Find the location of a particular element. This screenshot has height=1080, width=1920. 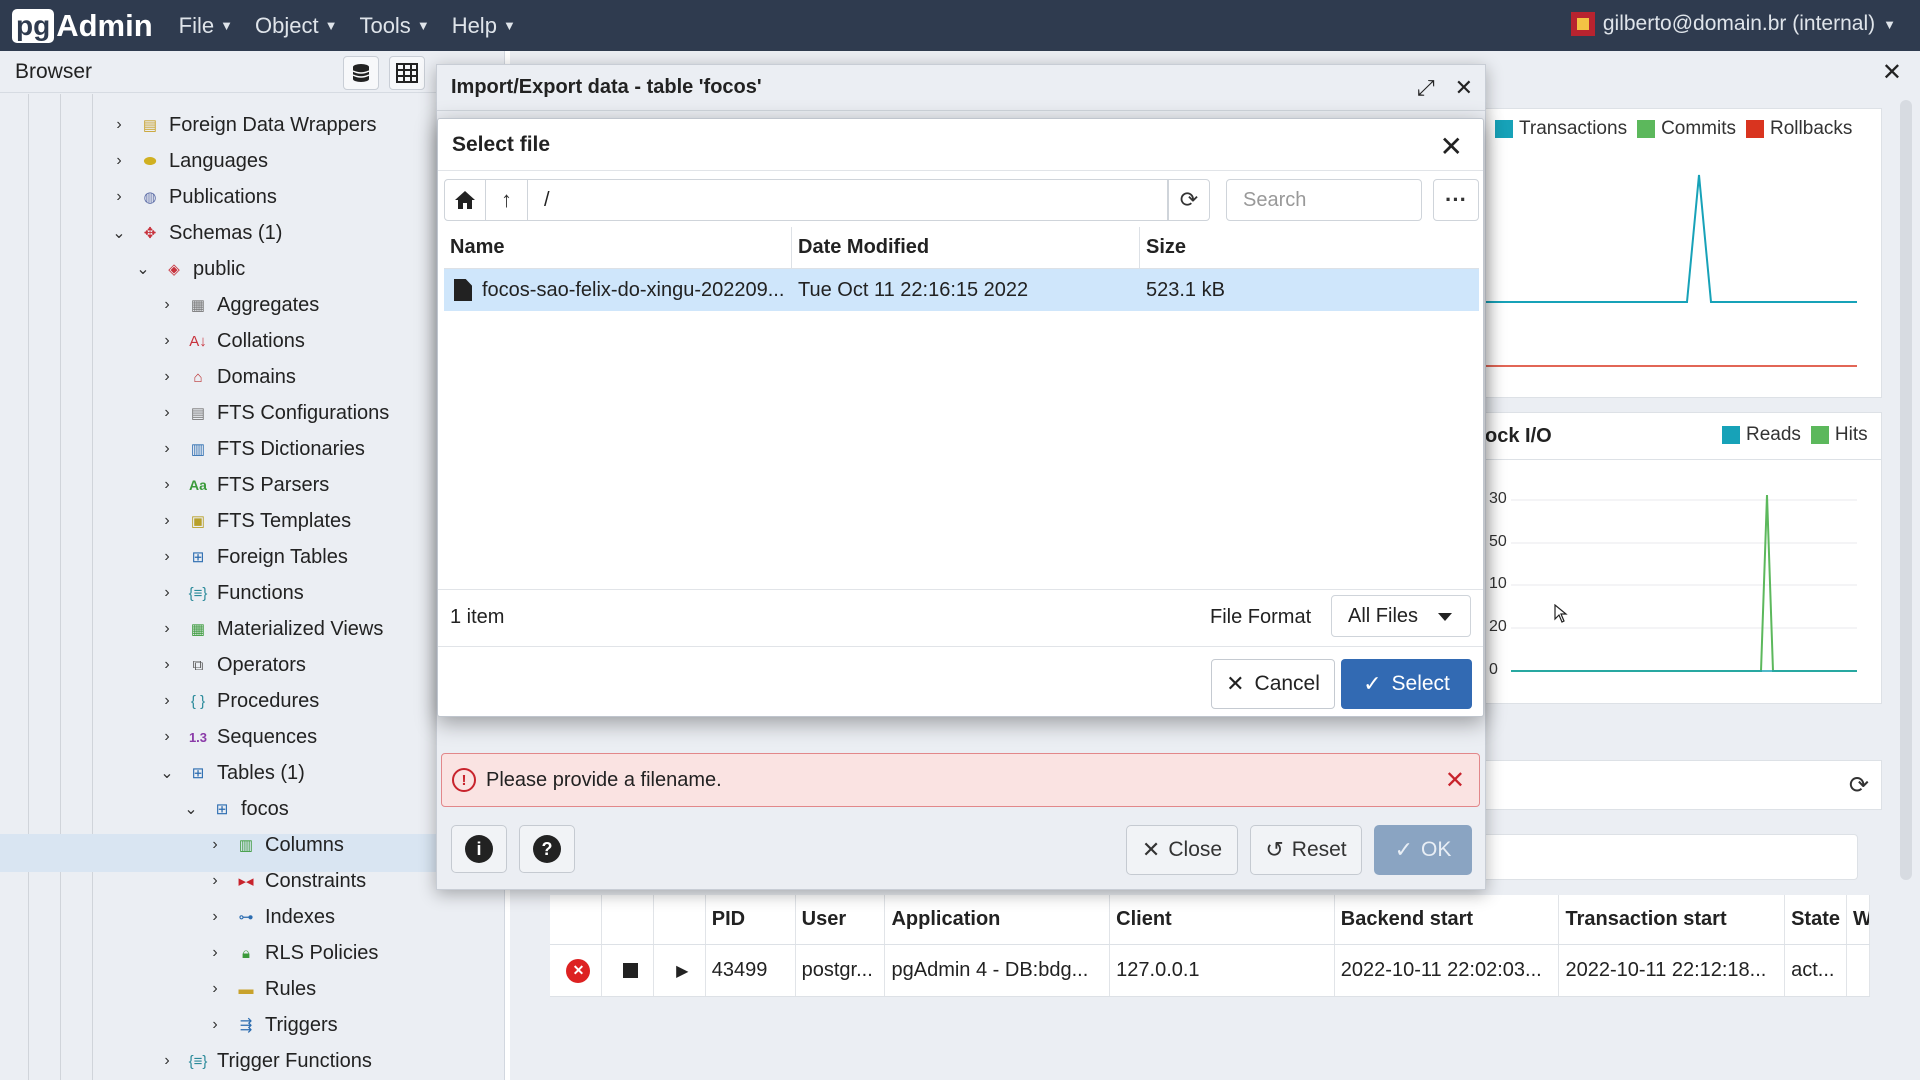

help-button: ? is located at coordinates (547, 849).